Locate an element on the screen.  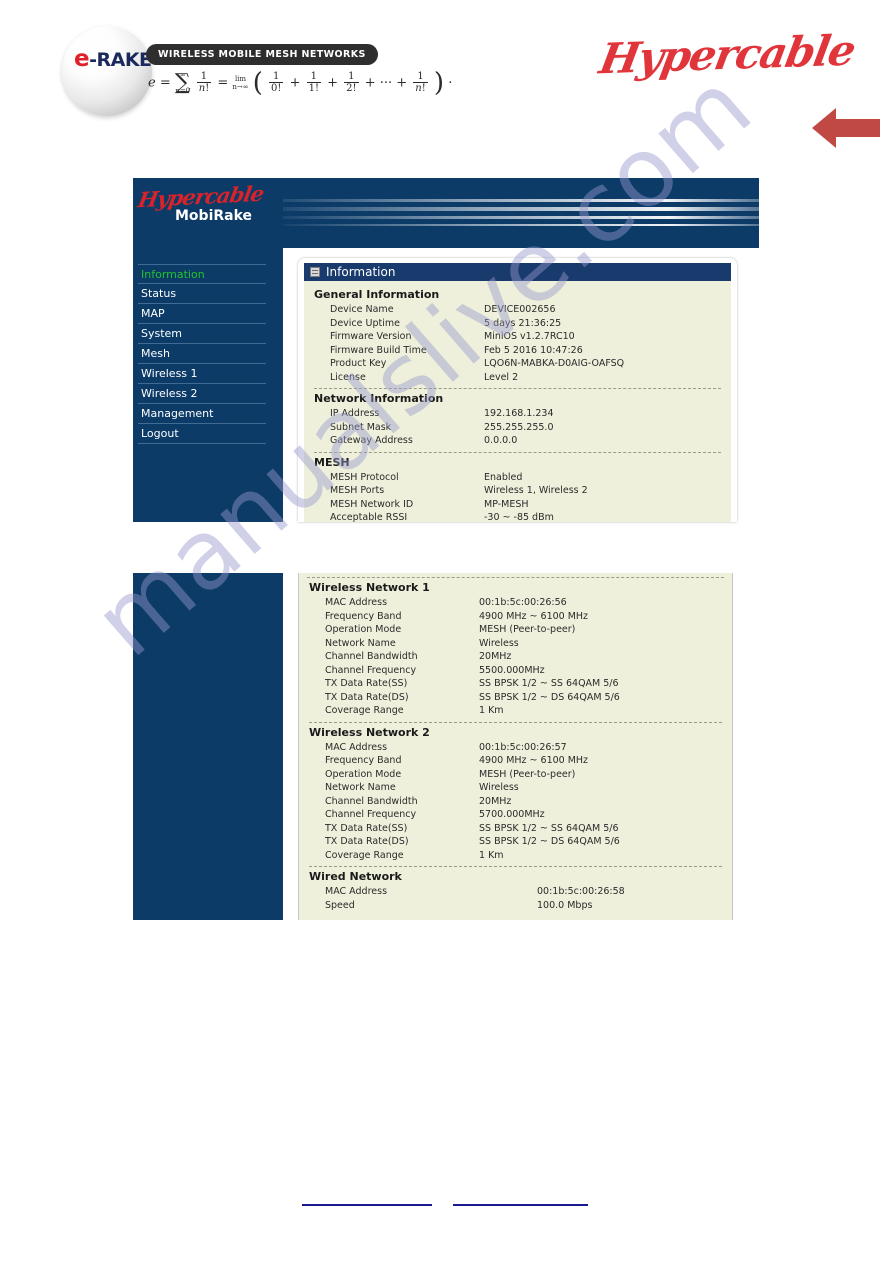
info-row: MESH Network ID MP-MESH is located at coordinates (517, 505).